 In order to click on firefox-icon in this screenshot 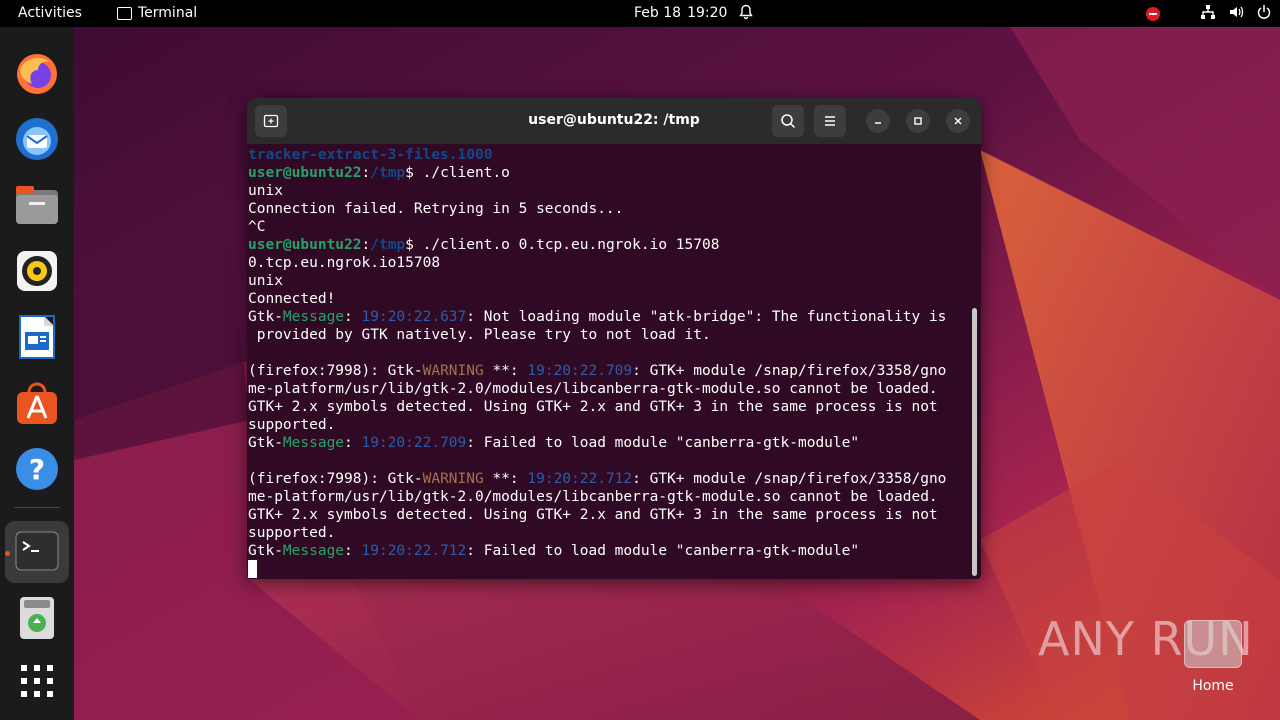, I will do `click(37, 73)`.